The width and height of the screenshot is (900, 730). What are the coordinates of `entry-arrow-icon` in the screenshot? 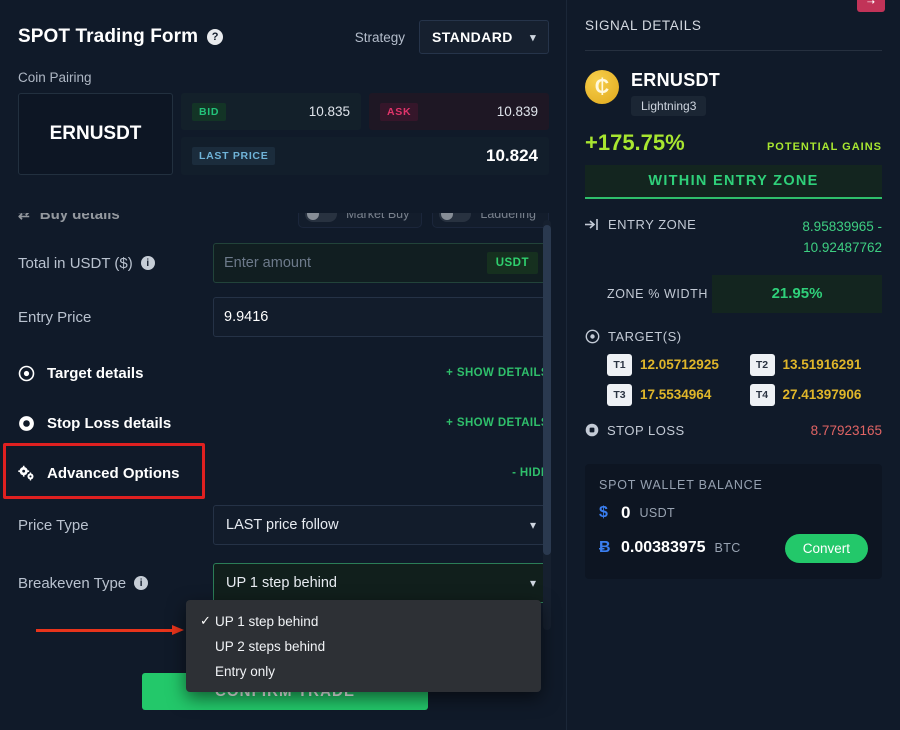 It's located at (592, 224).